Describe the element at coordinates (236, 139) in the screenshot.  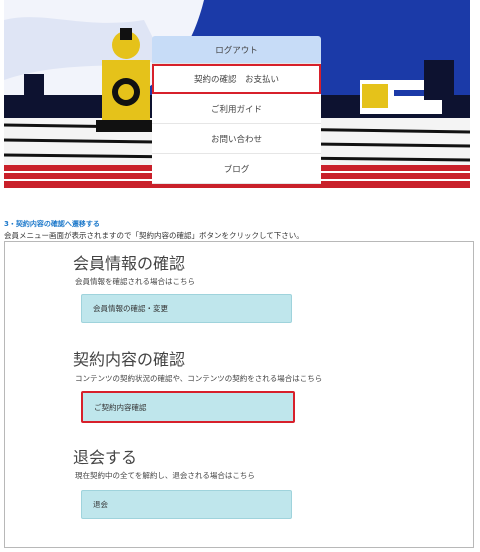
I see `contact-menu-item: お問い合わせ` at that location.